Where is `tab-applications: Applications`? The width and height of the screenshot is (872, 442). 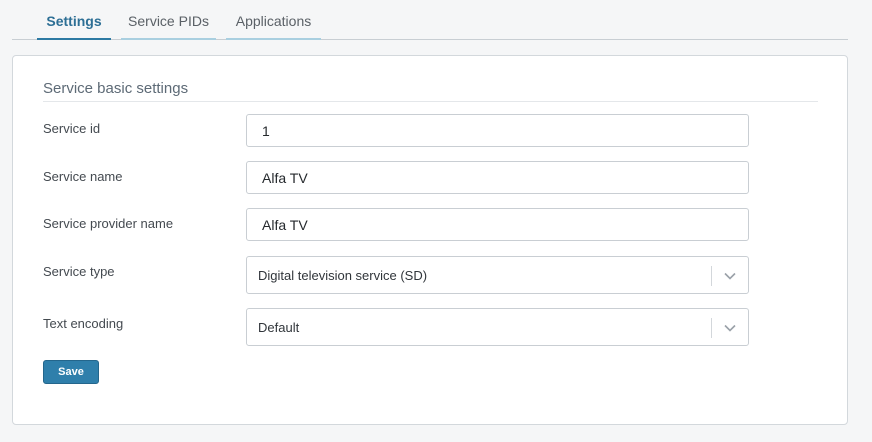 tab-applications: Applications is located at coordinates (273, 20).